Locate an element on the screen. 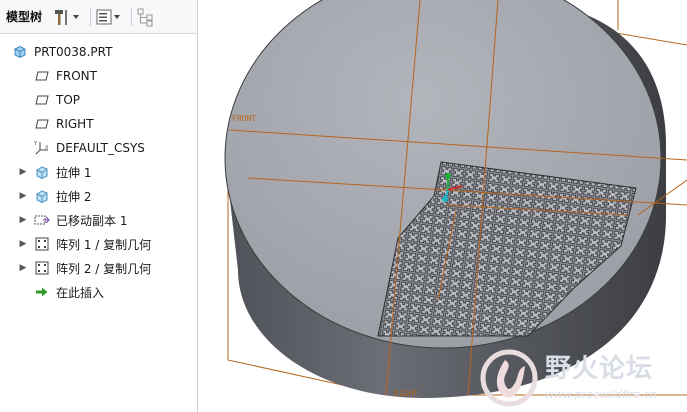 The width and height of the screenshot is (687, 412). watermark-url: www.proewildfire.cn is located at coordinates (601, 394).